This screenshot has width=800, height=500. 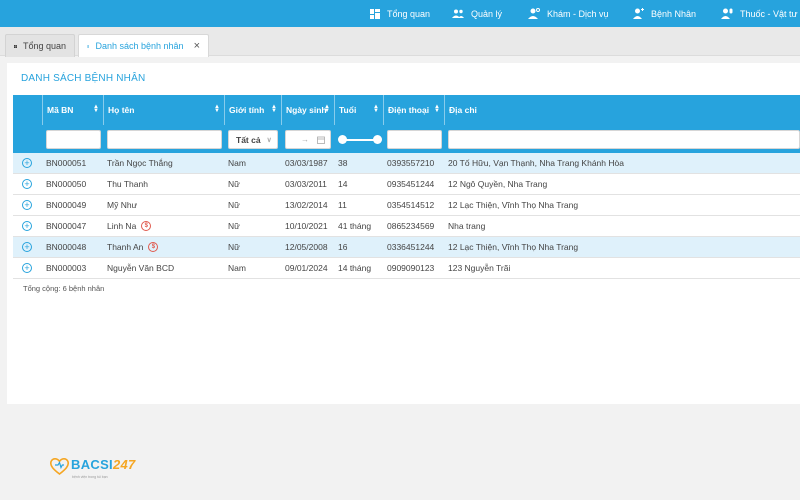 I want to click on cell-phone: 0909090123, so click(x=411, y=268).